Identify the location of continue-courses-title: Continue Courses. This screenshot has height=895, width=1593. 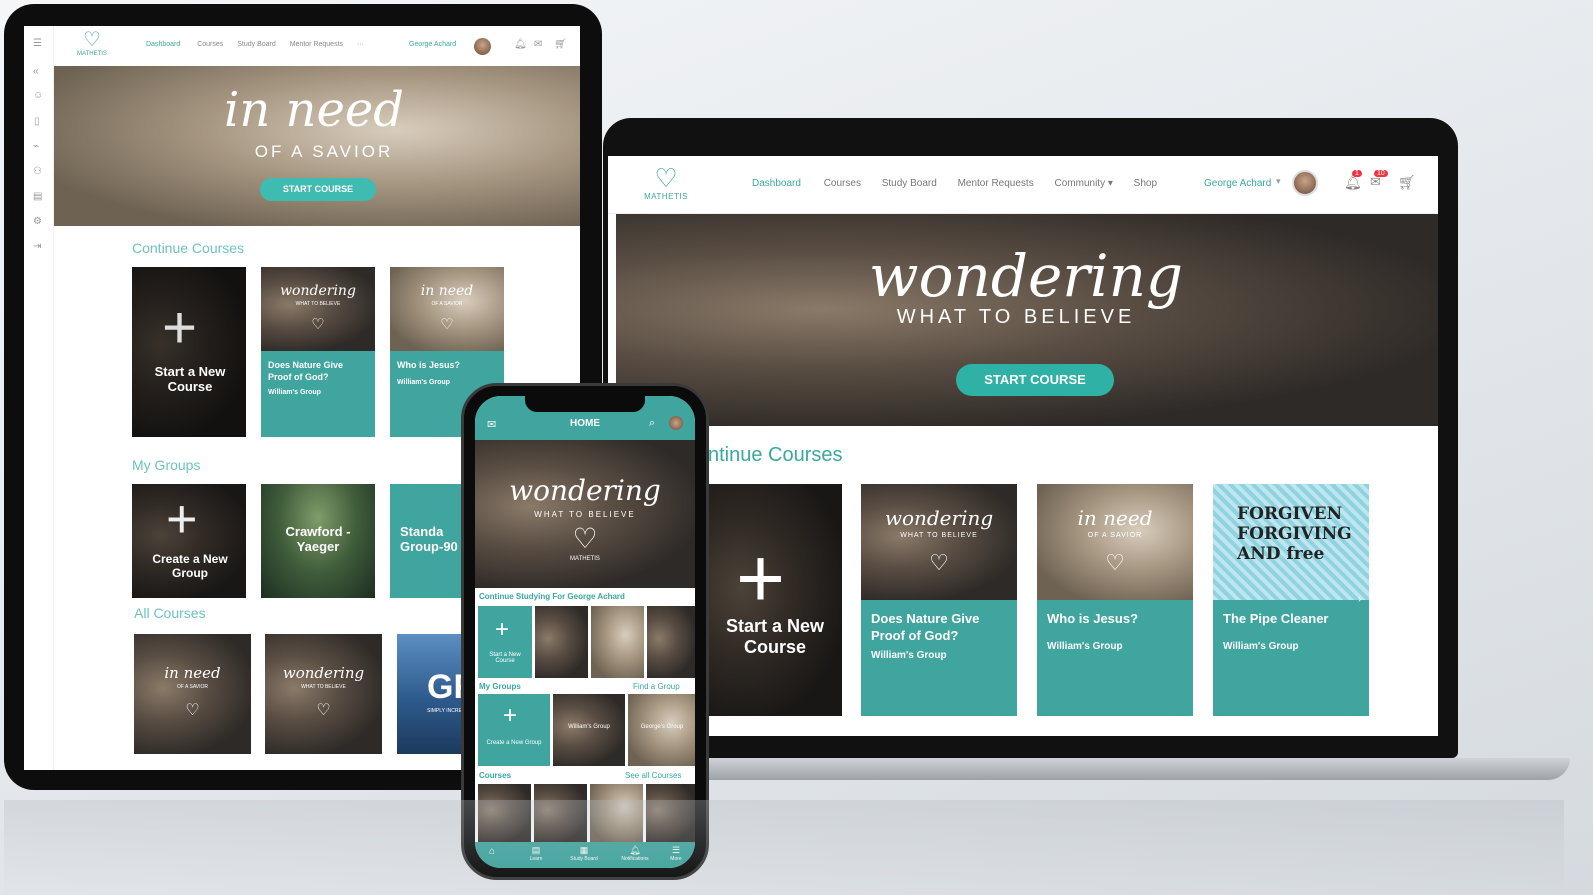
(188, 248).